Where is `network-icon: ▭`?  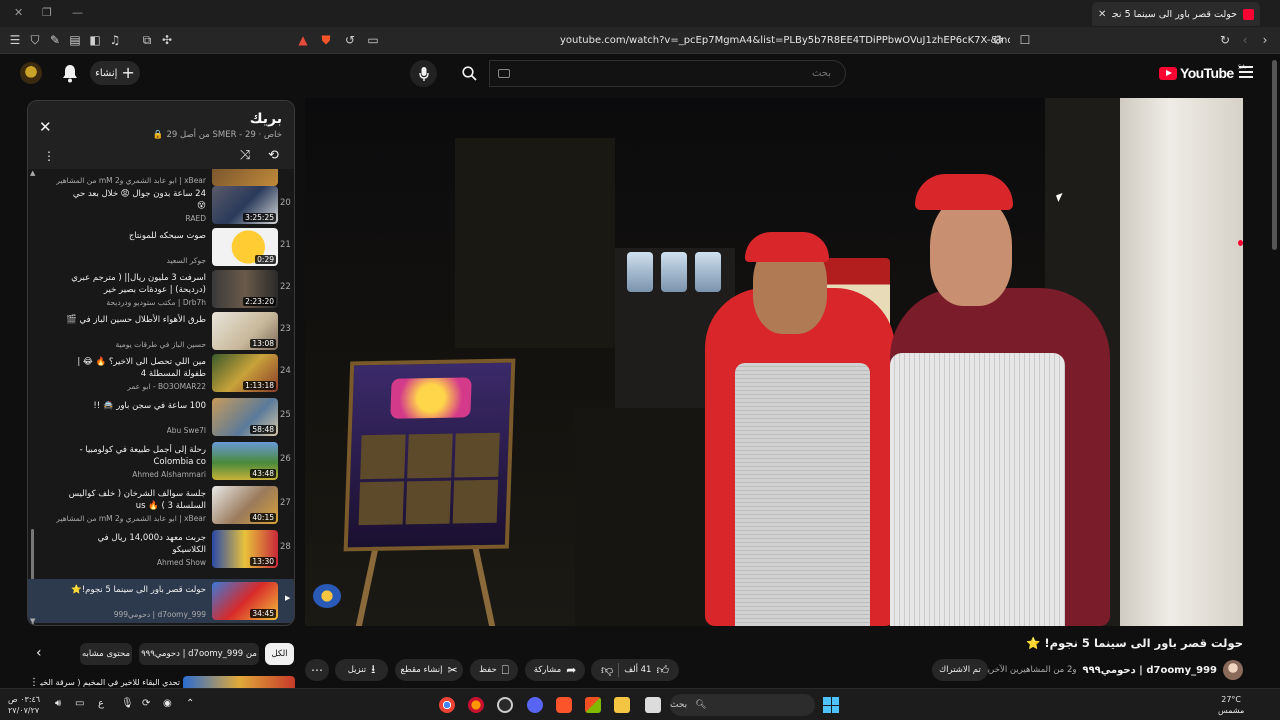
network-icon: ▭ is located at coordinates (79, 703).